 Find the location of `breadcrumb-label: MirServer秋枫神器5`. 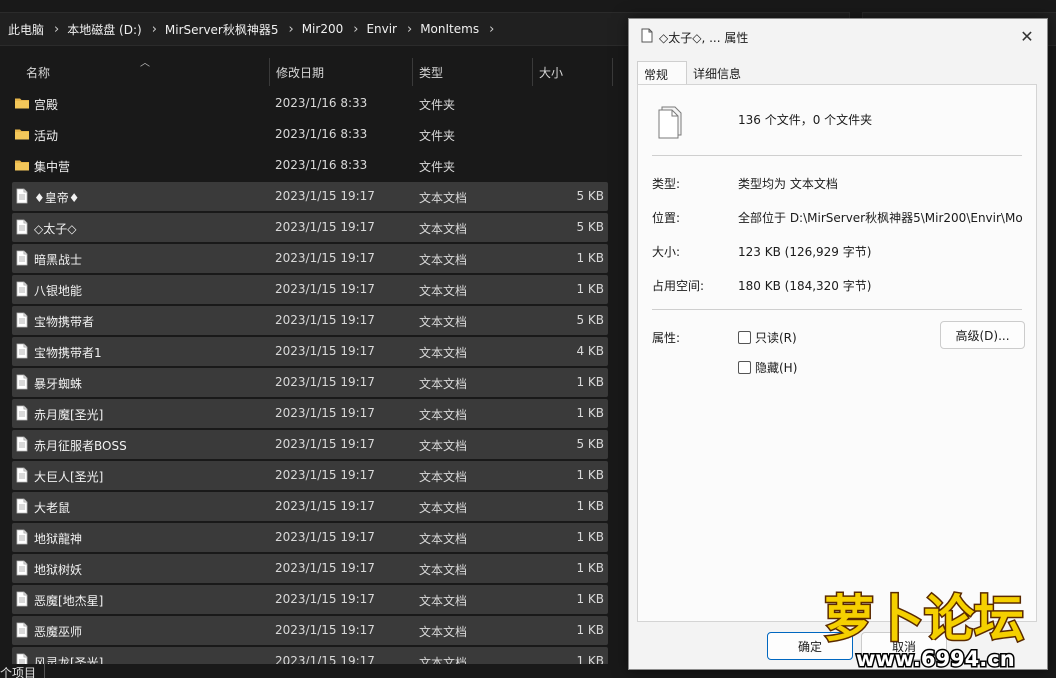

breadcrumb-label: MirServer秋枫神器5 is located at coordinates (221, 29).